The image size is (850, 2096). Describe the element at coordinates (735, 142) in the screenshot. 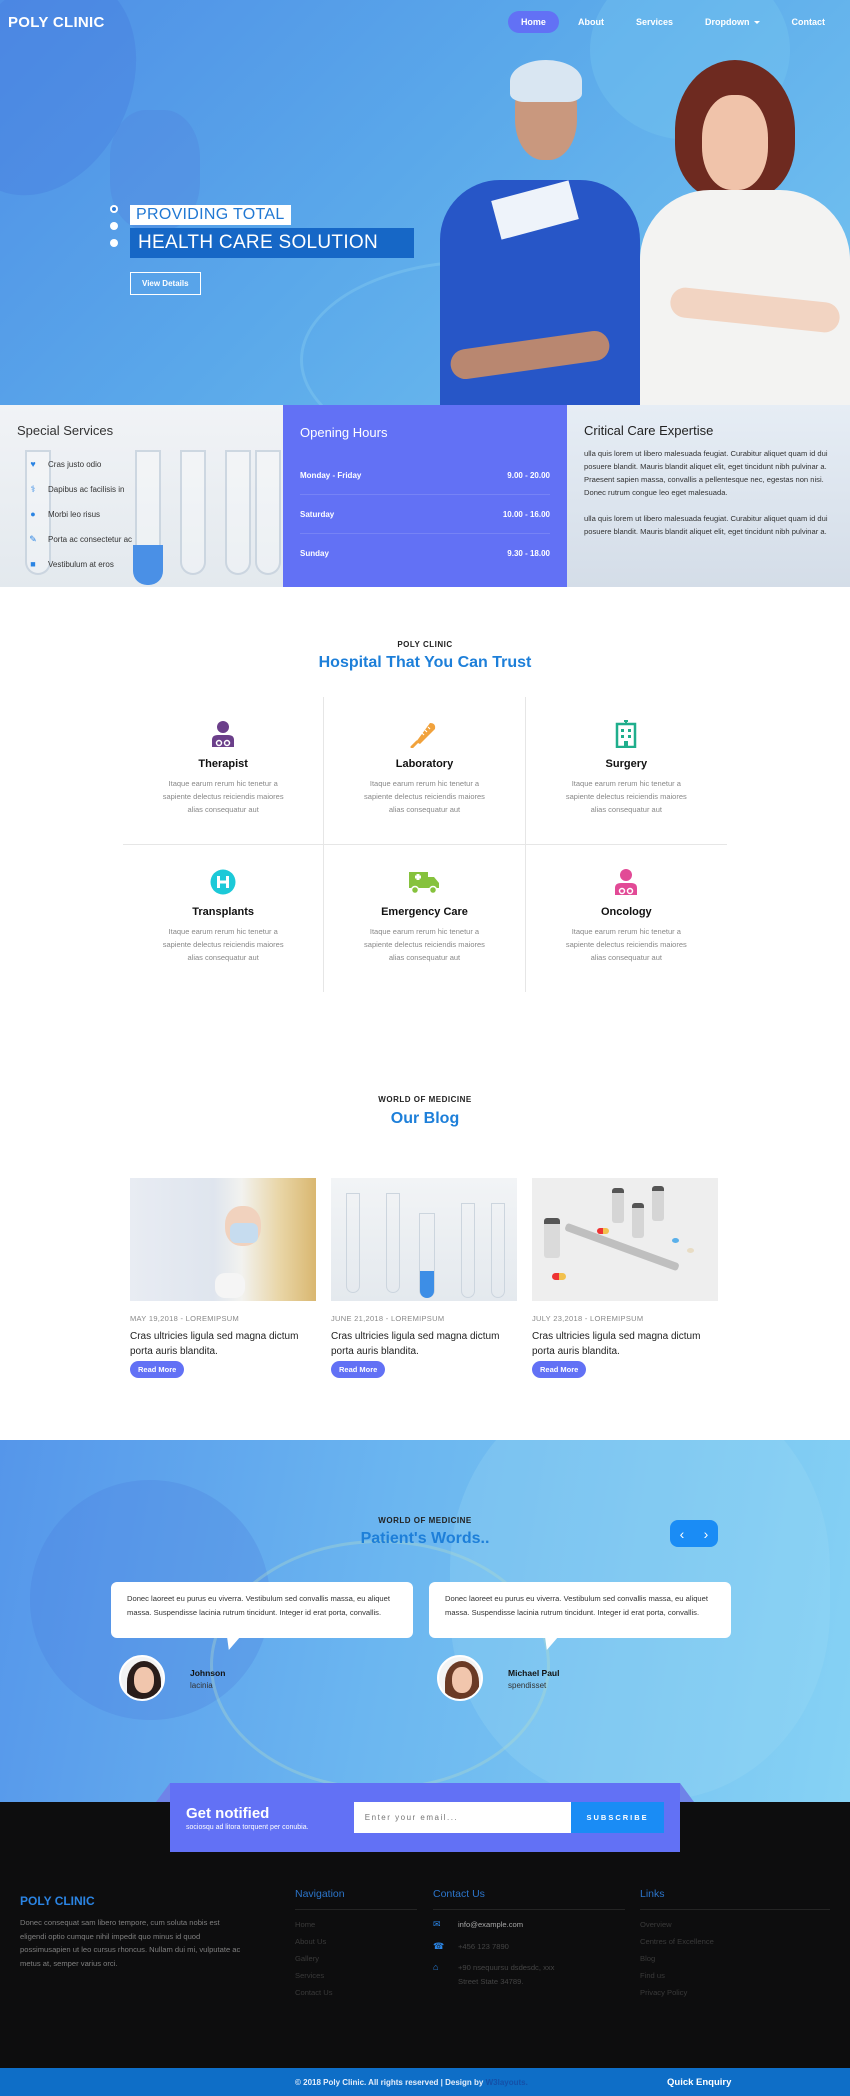

I see `nurse-face` at that location.